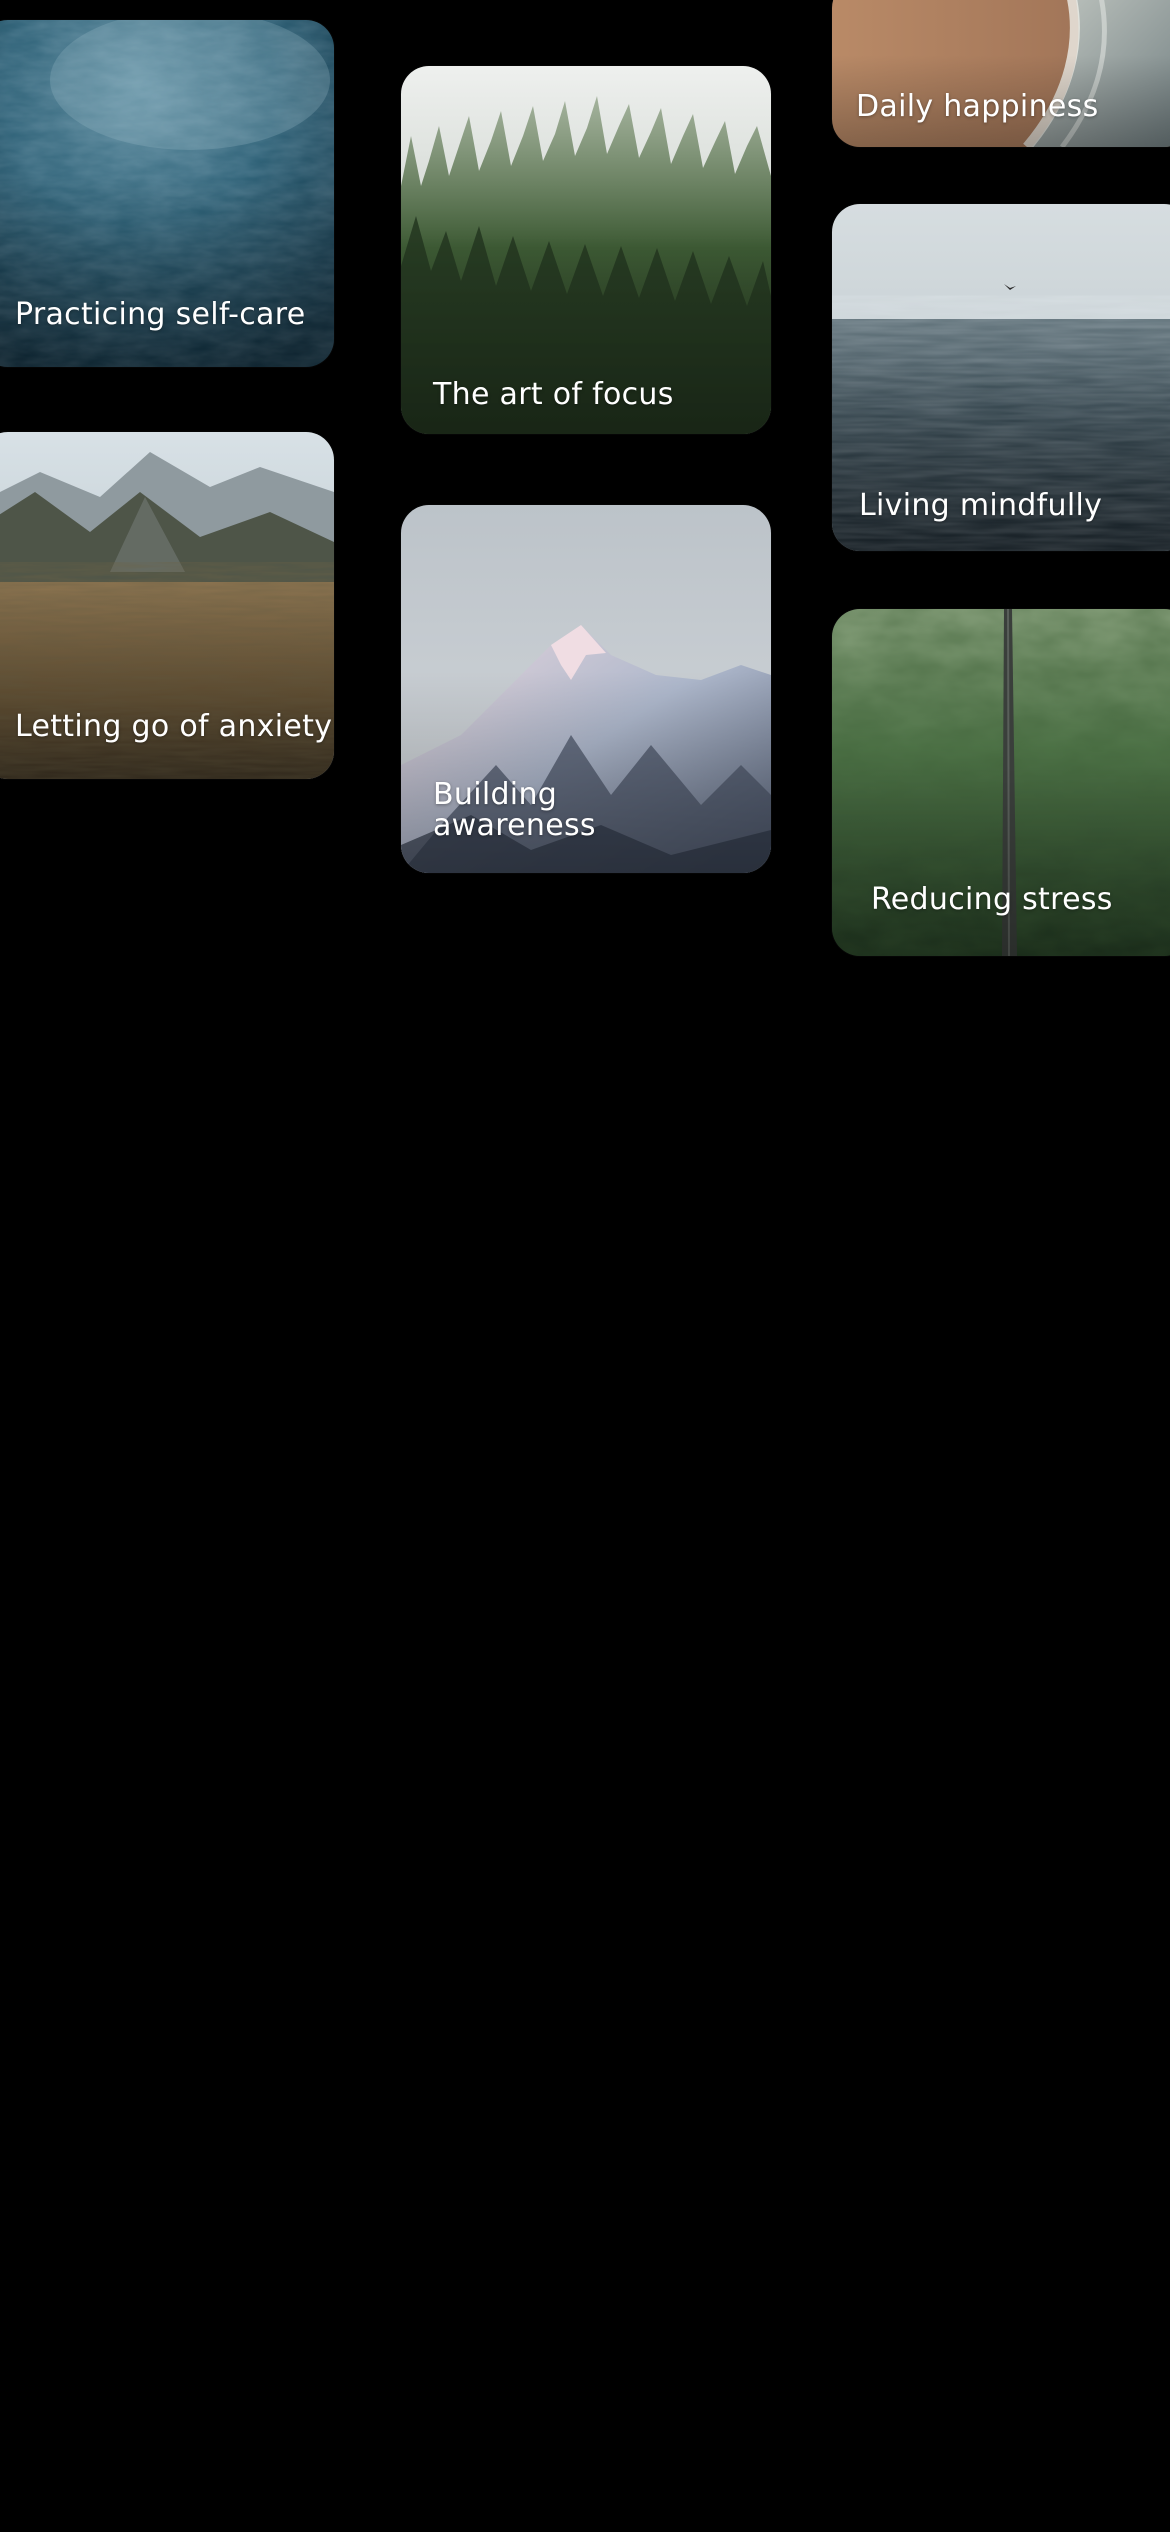 The height and width of the screenshot is (2532, 1170). What do you see at coordinates (167, 605) in the screenshot?
I see `card-letting-go-of-anxiety: Letting go of anxiety` at bounding box center [167, 605].